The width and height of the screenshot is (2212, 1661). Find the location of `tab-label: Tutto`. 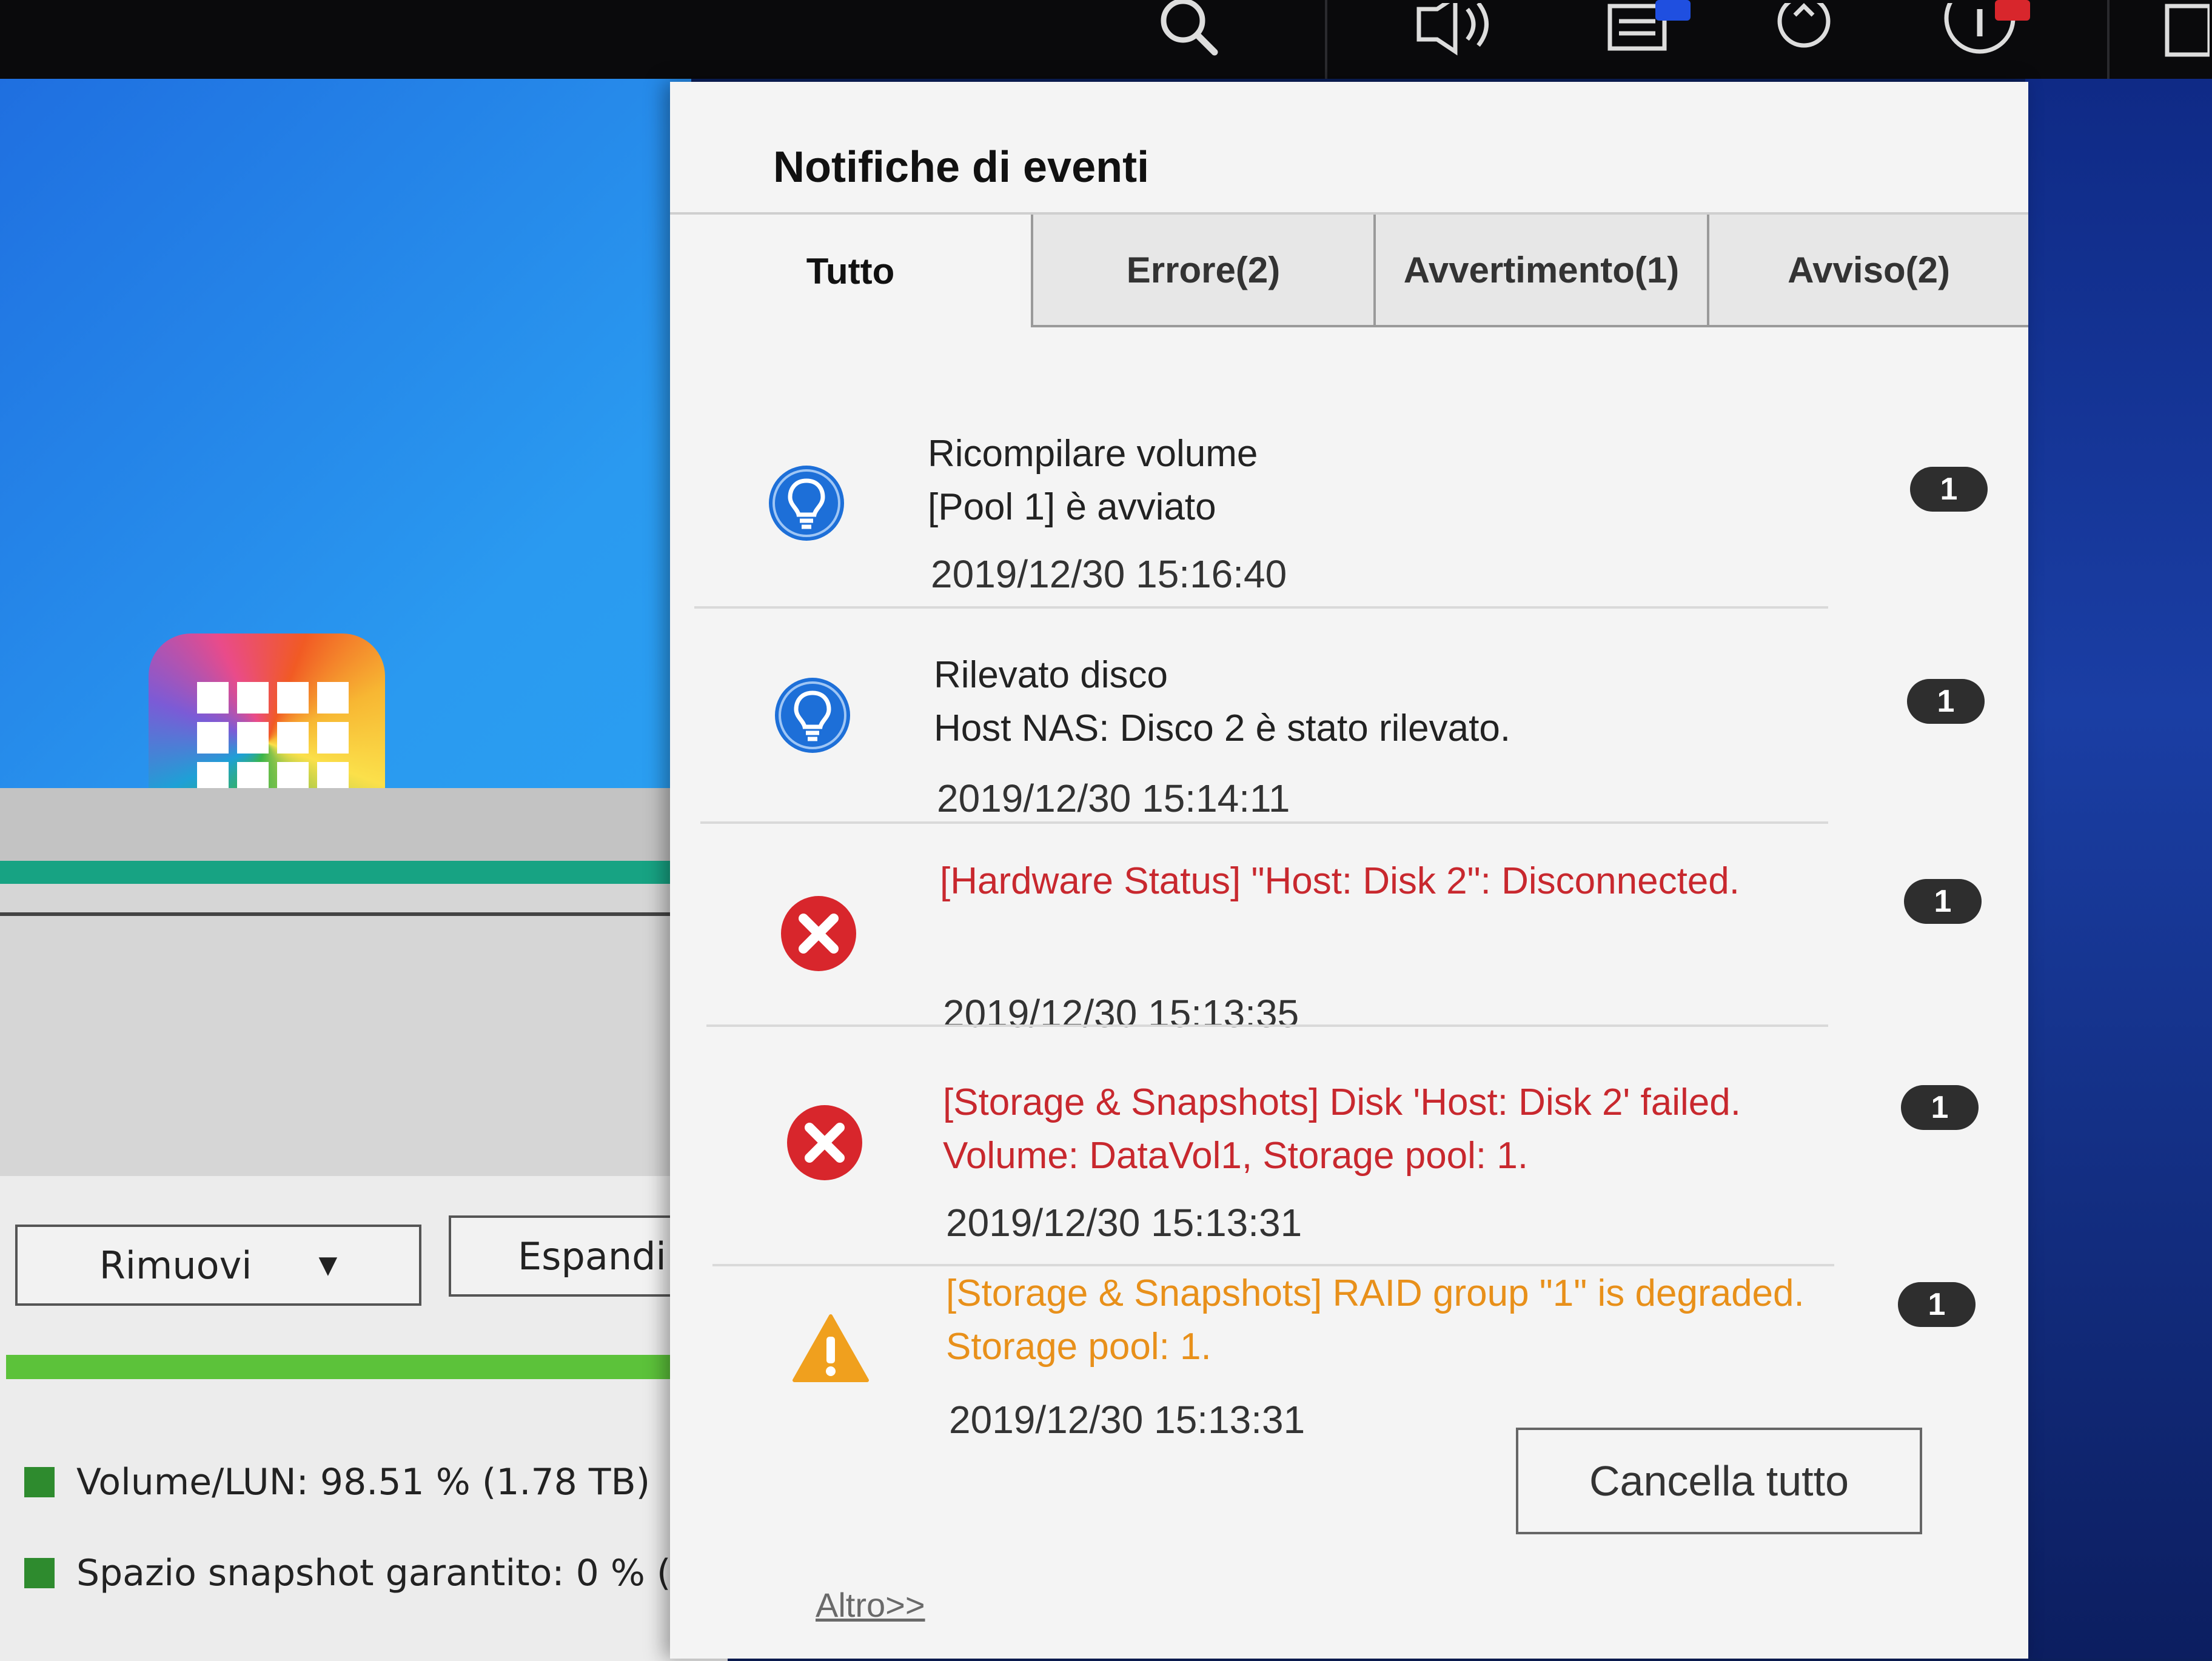

tab-label: Tutto is located at coordinates (850, 271).